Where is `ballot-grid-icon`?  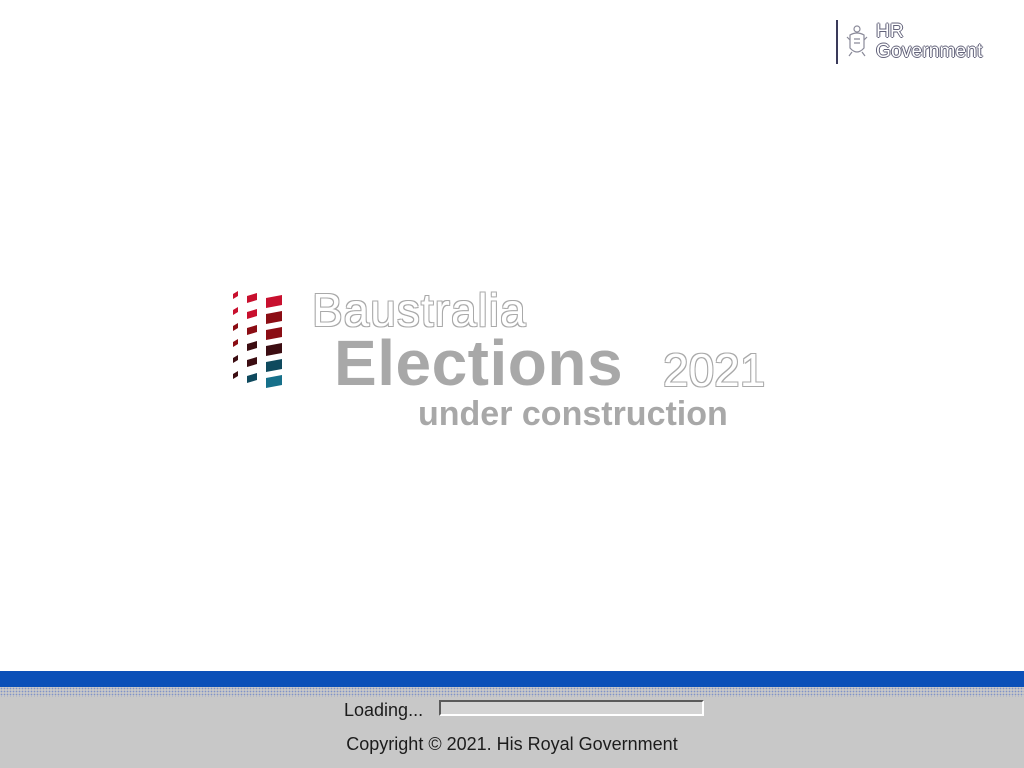 ballot-grid-icon is located at coordinates (257, 339).